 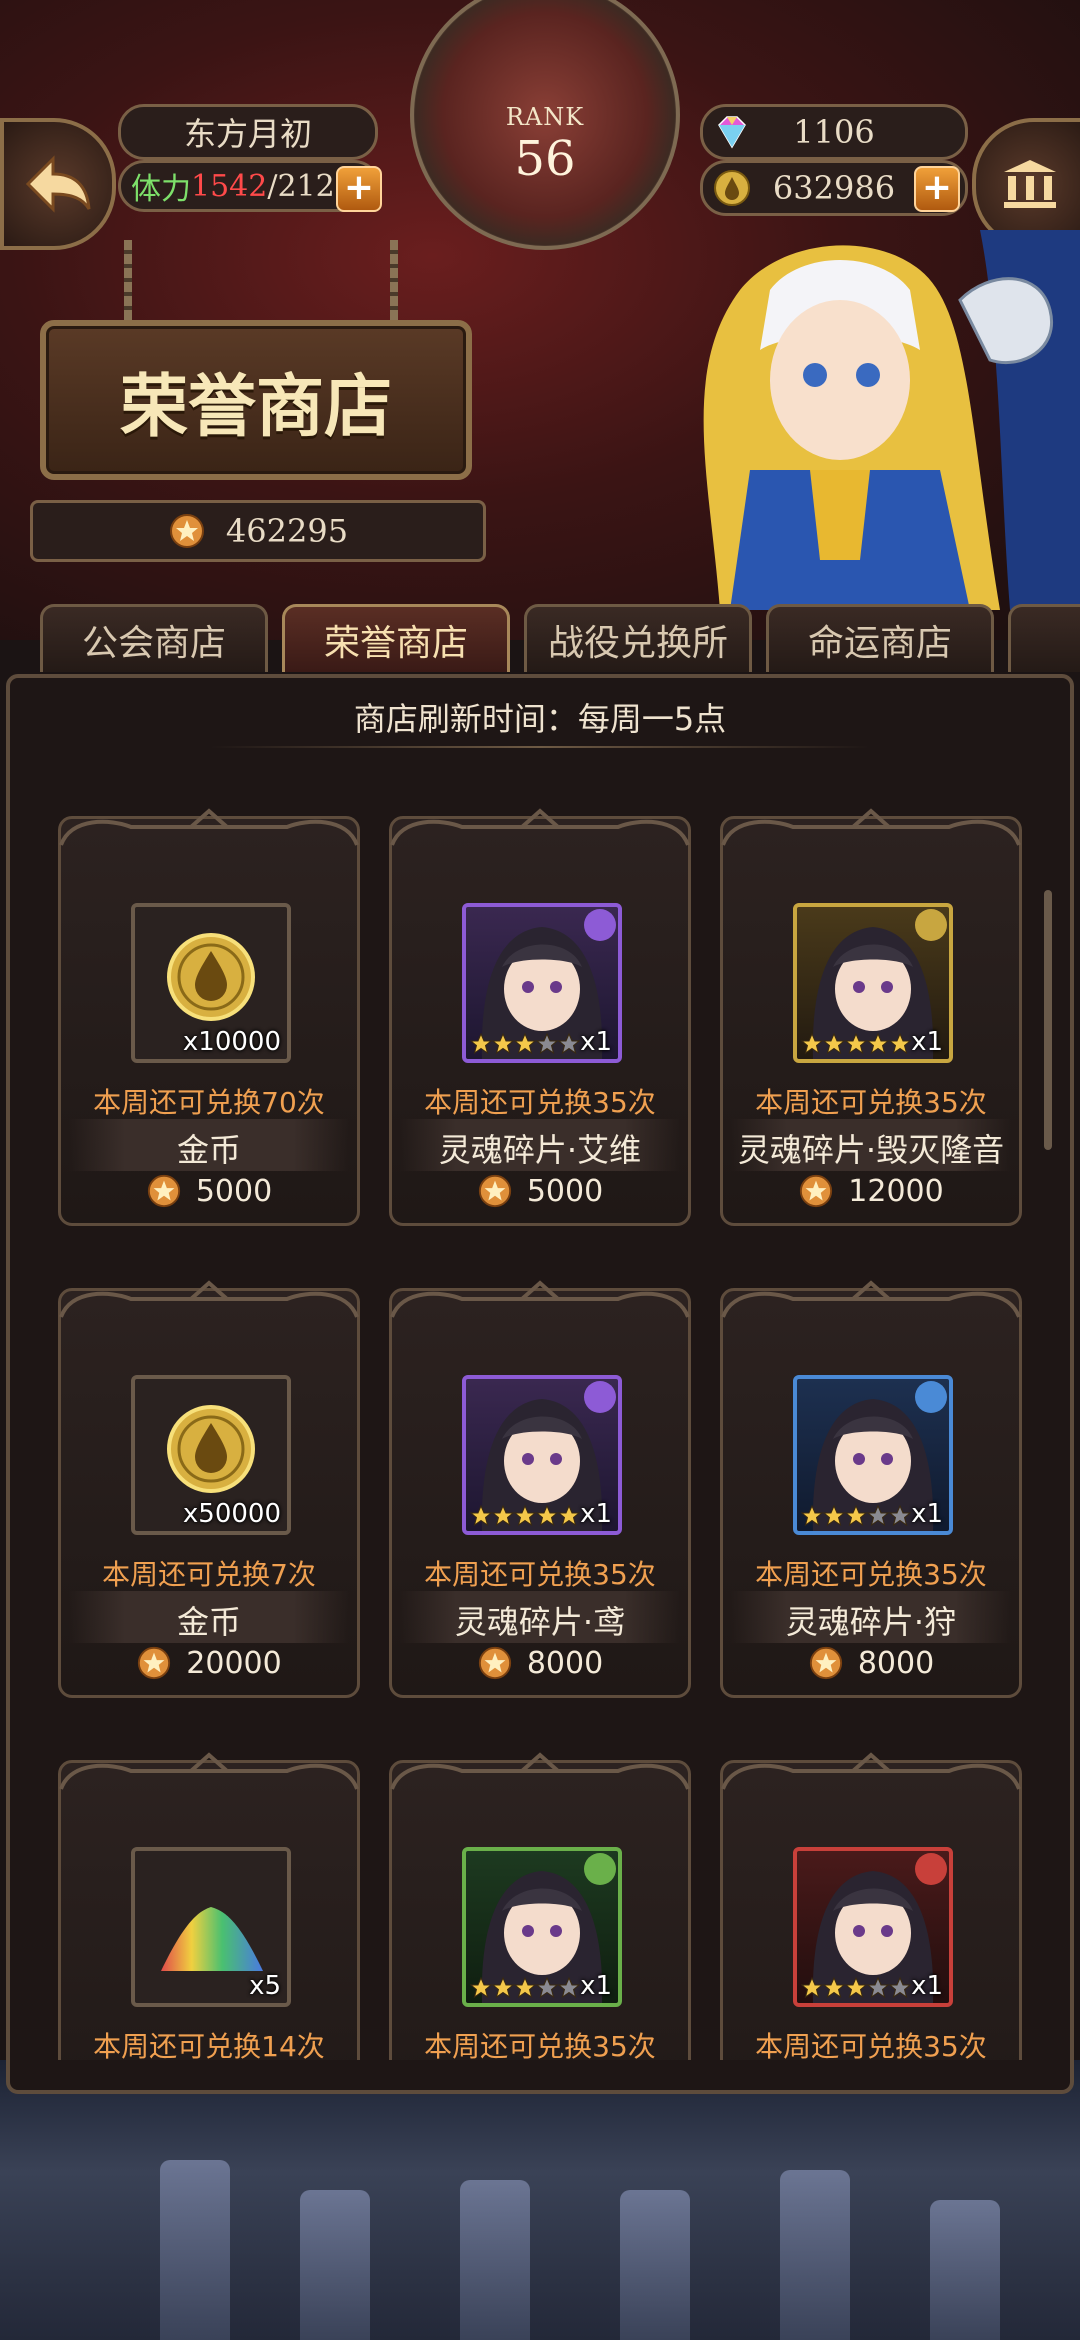 I want to click on item-name: 灵魂碎片·鸢, so click(x=540, y=1622).